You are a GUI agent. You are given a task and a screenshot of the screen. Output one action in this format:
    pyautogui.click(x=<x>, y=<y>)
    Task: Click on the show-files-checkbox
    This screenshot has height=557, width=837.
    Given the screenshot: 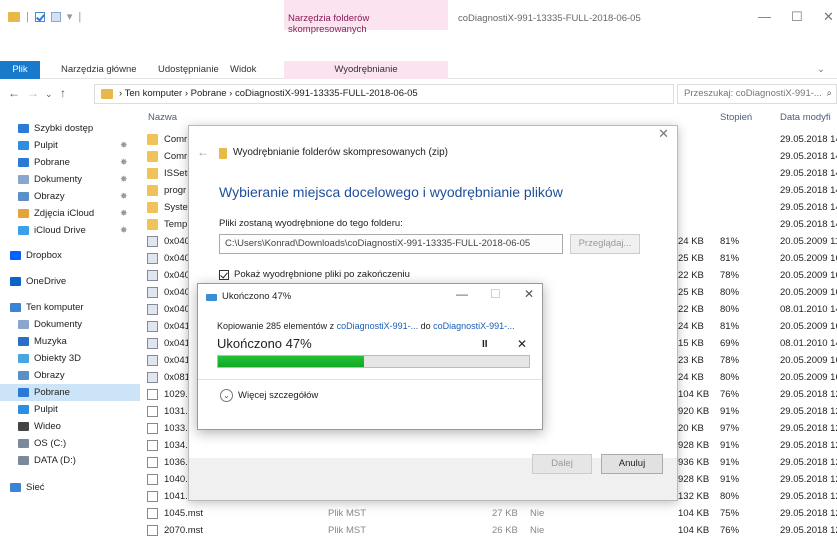 What is the action you would take?
    pyautogui.click(x=224, y=275)
    